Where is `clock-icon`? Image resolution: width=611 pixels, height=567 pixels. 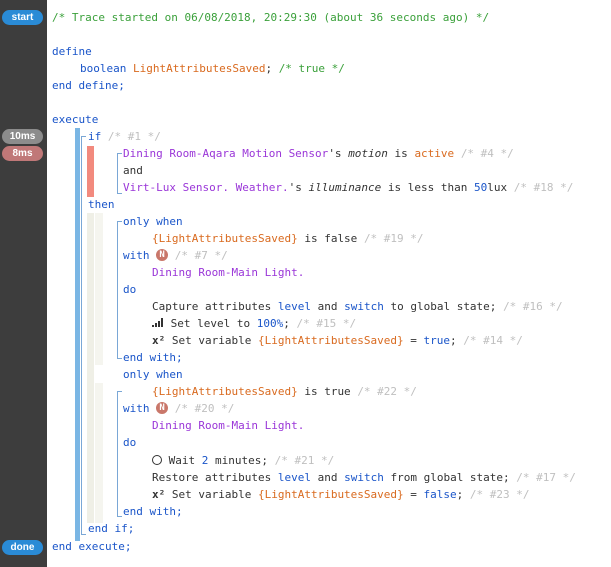
clock-icon is located at coordinates (157, 460).